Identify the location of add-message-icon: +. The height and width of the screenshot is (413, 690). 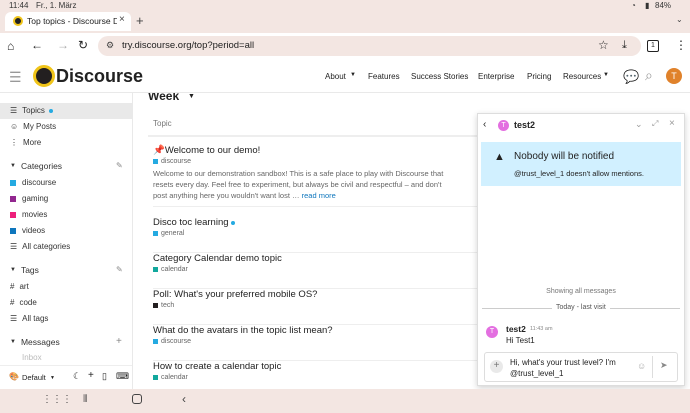
(119, 341).